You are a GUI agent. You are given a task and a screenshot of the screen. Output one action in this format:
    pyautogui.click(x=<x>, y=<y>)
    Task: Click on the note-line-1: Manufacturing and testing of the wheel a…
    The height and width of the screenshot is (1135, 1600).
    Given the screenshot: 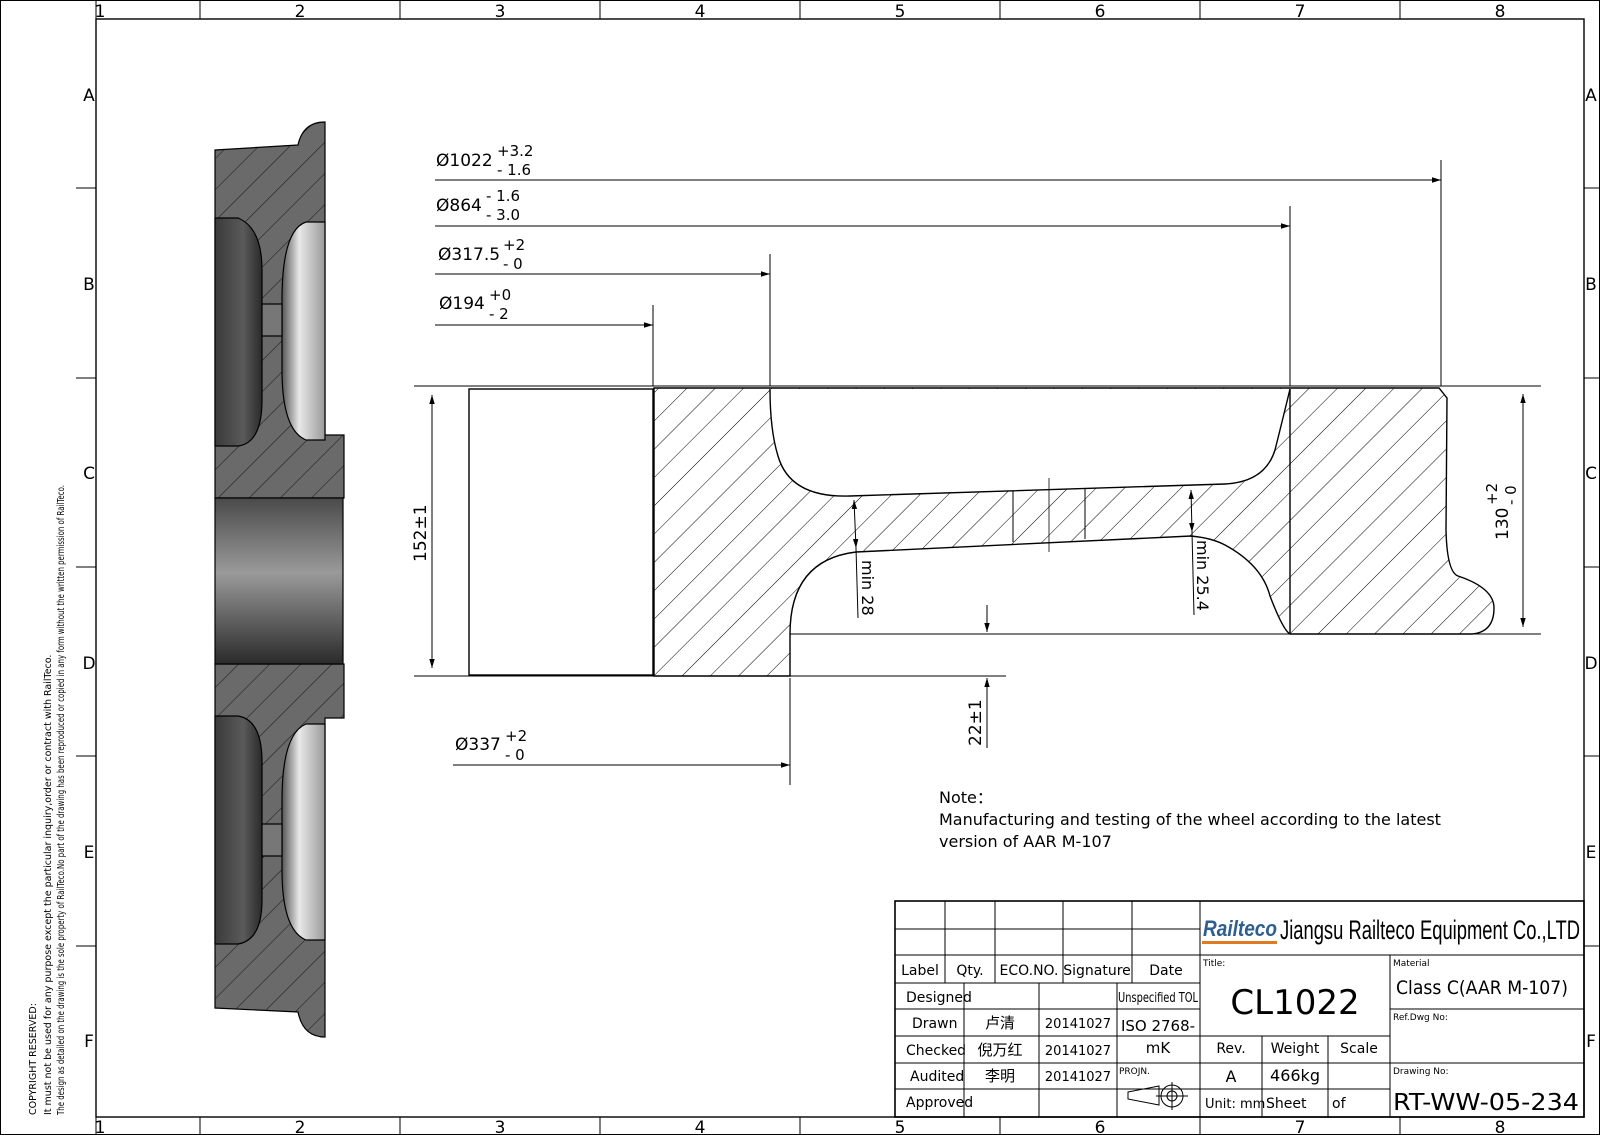 What is the action you would take?
    pyautogui.click(x=1190, y=819)
    